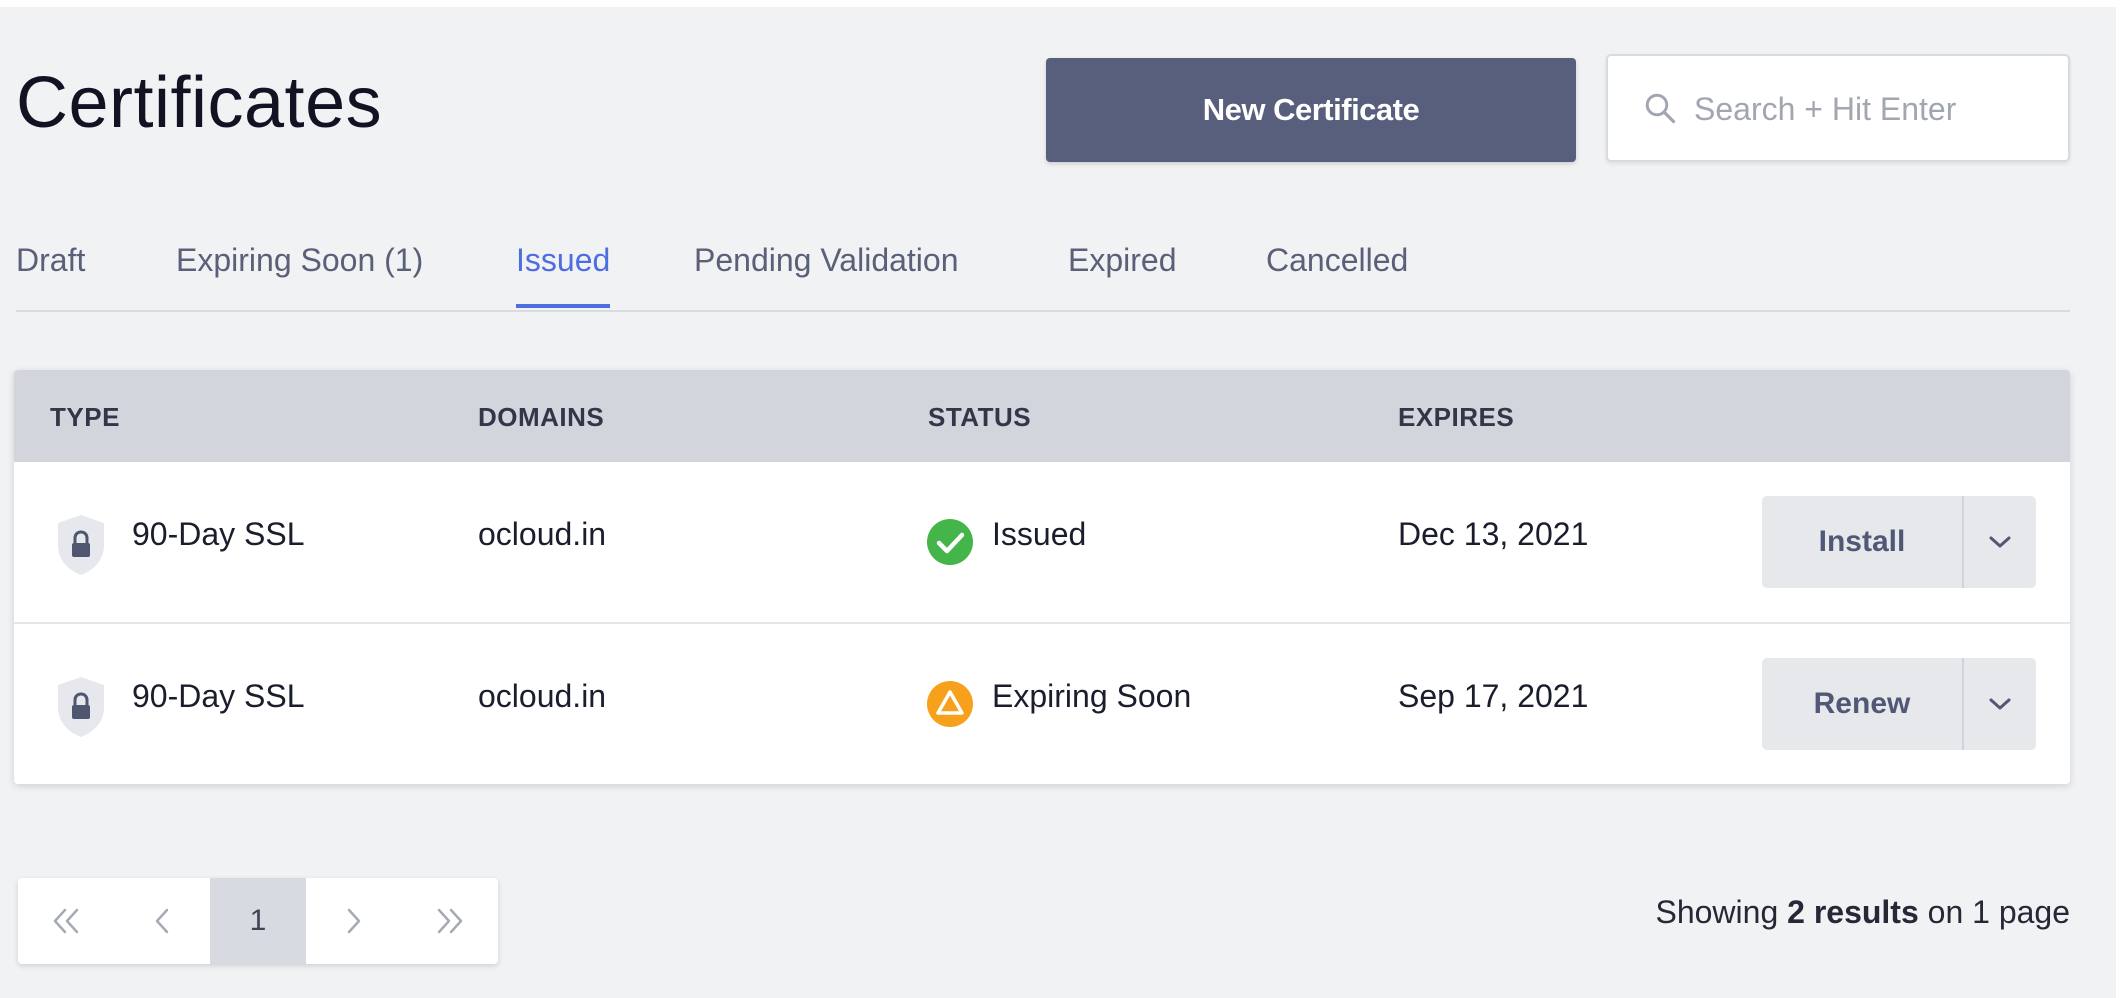 This screenshot has width=2126, height=998. What do you see at coordinates (299, 272) in the screenshot?
I see `tab-expiring-soon: Expiring Soon (1)` at bounding box center [299, 272].